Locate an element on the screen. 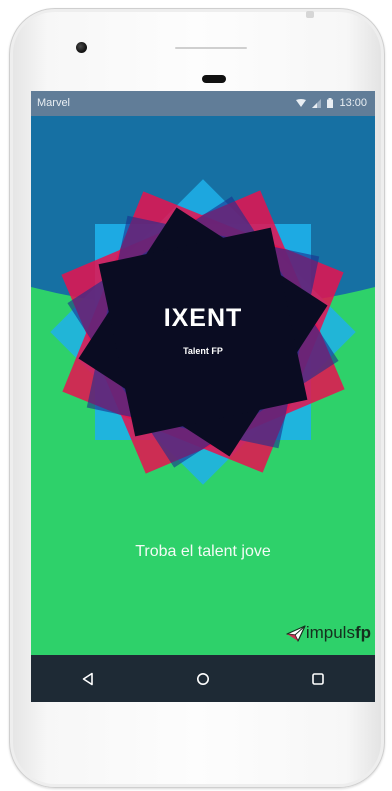 The height and width of the screenshot is (791, 392). earpiece is located at coordinates (214, 79).